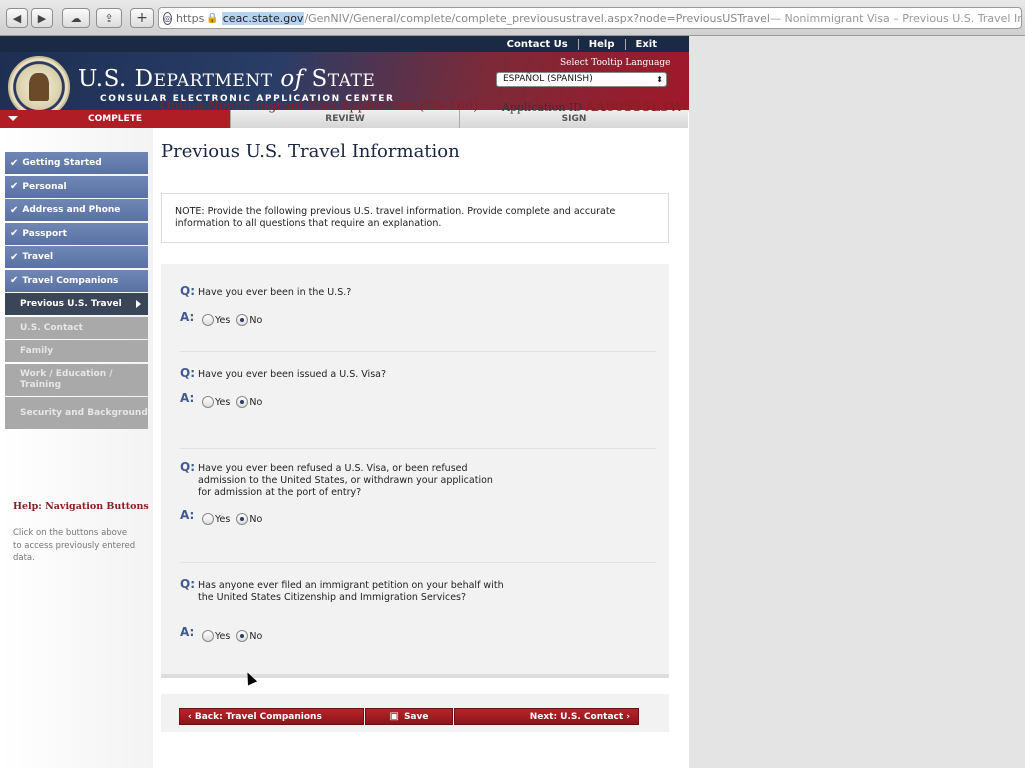 Image resolution: width=1025 pixels, height=768 pixels. Describe the element at coordinates (76, 210) in the screenshot. I see `sidebar-item-address-phone: ✔ Address and Phone` at that location.